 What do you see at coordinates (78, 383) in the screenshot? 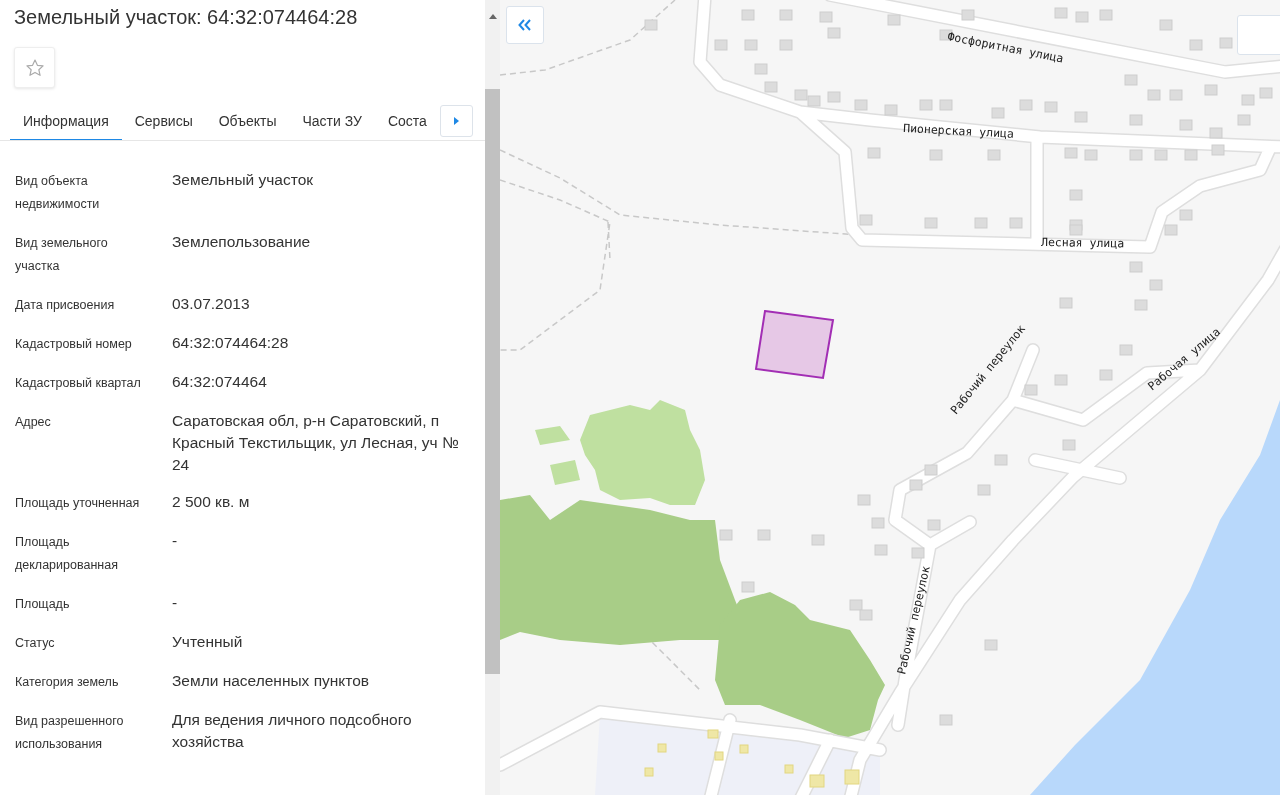
I see `field-label: Кадастровый квартал` at bounding box center [78, 383].